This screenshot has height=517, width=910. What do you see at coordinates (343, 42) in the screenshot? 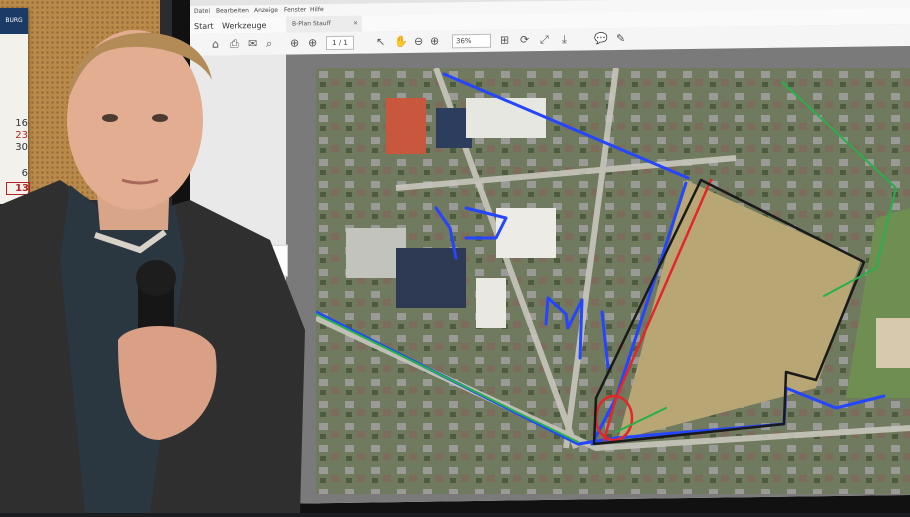
I see `page-total: / 1` at bounding box center [343, 42].